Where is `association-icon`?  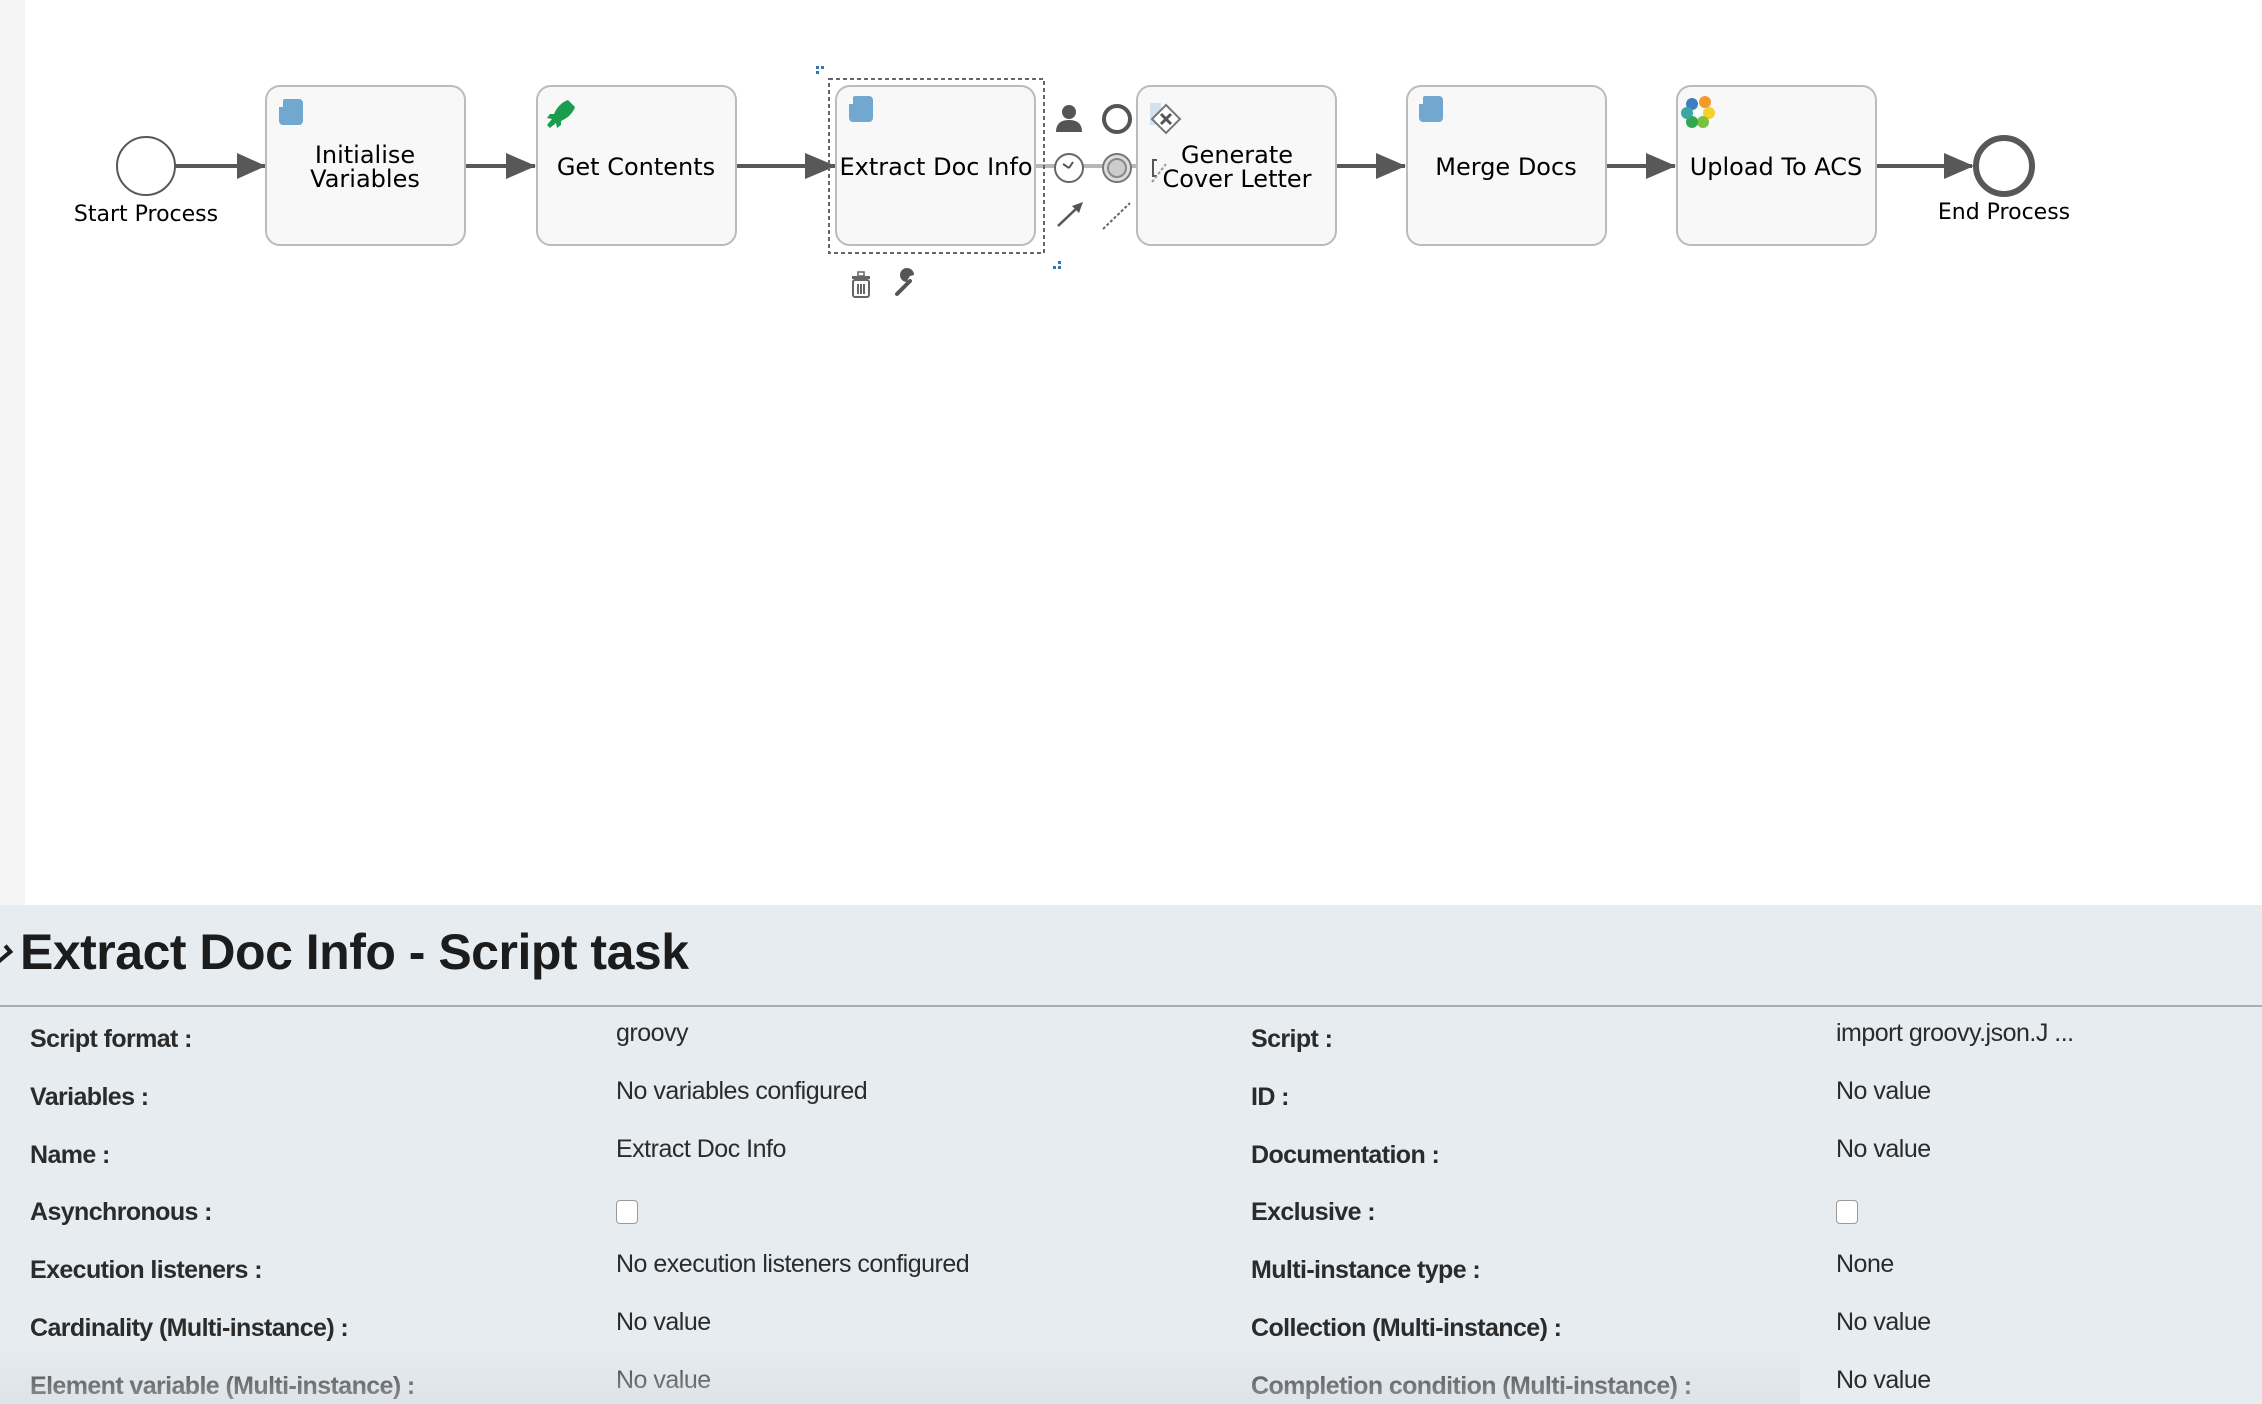
association-icon is located at coordinates (1116, 216).